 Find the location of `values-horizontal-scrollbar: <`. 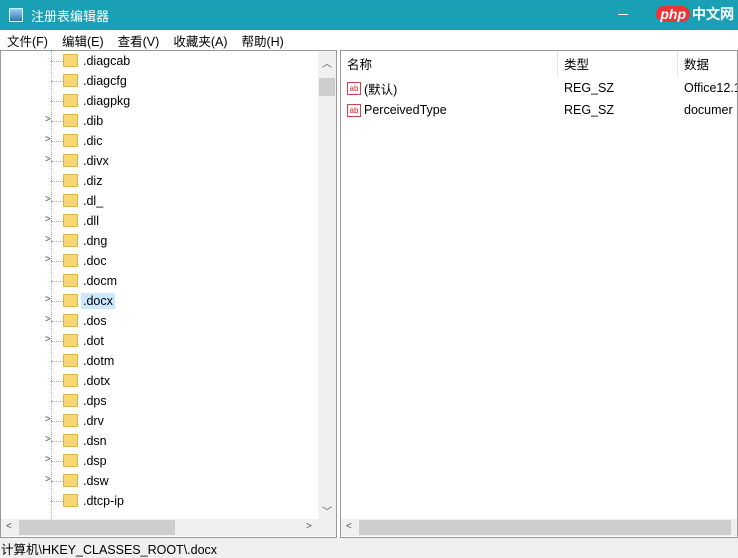

values-horizontal-scrollbar: < is located at coordinates (539, 527).